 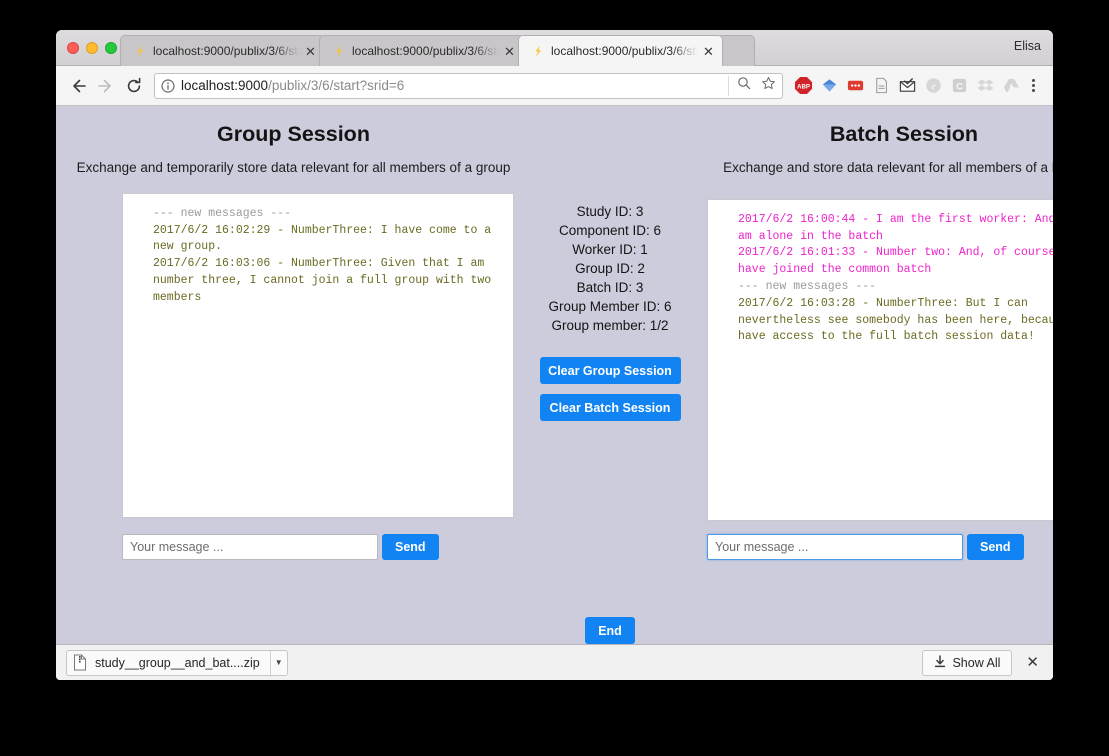 What do you see at coordinates (829, 86) in the screenshot?
I see `blue-diamond-icon` at bounding box center [829, 86].